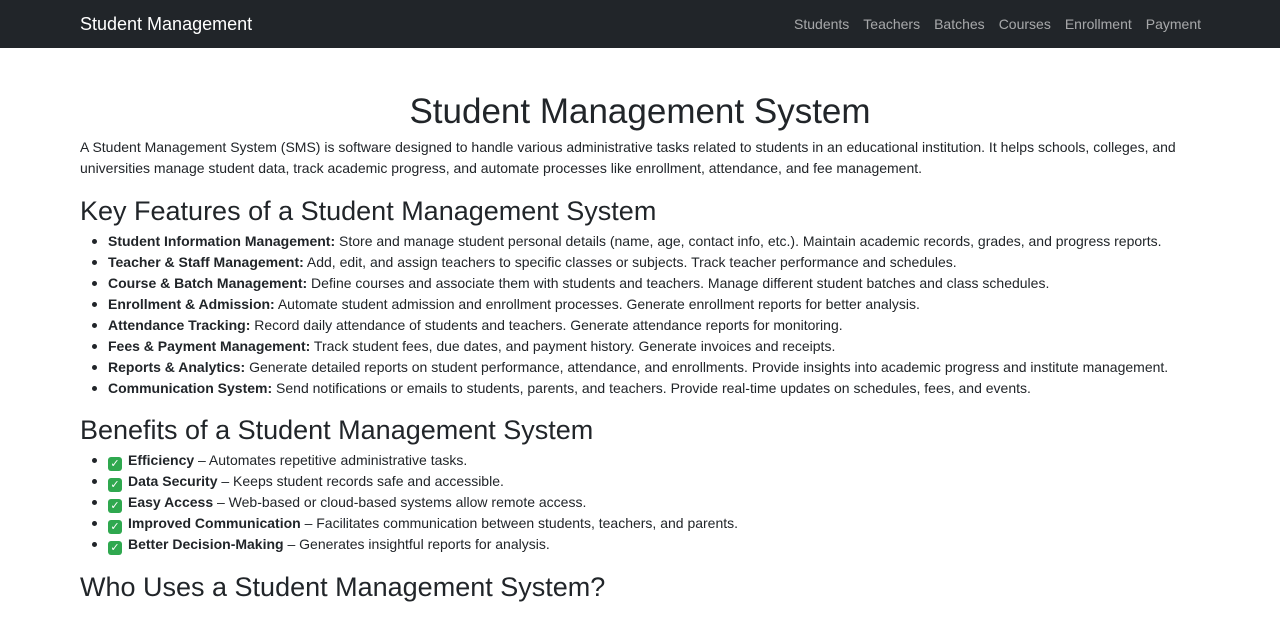  I want to click on brand-link: Student Management, so click(166, 24).